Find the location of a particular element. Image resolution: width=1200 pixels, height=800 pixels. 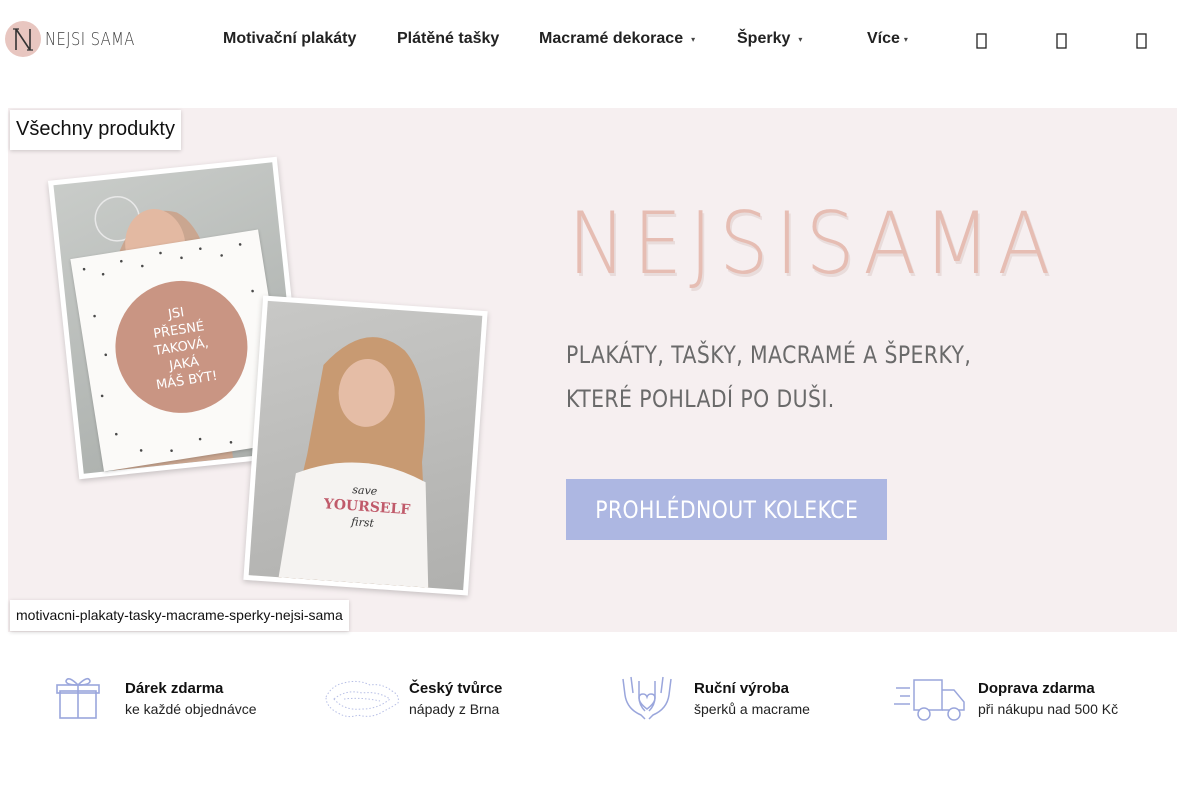

nav-item-vice: Více ▾ is located at coordinates (887, 39).